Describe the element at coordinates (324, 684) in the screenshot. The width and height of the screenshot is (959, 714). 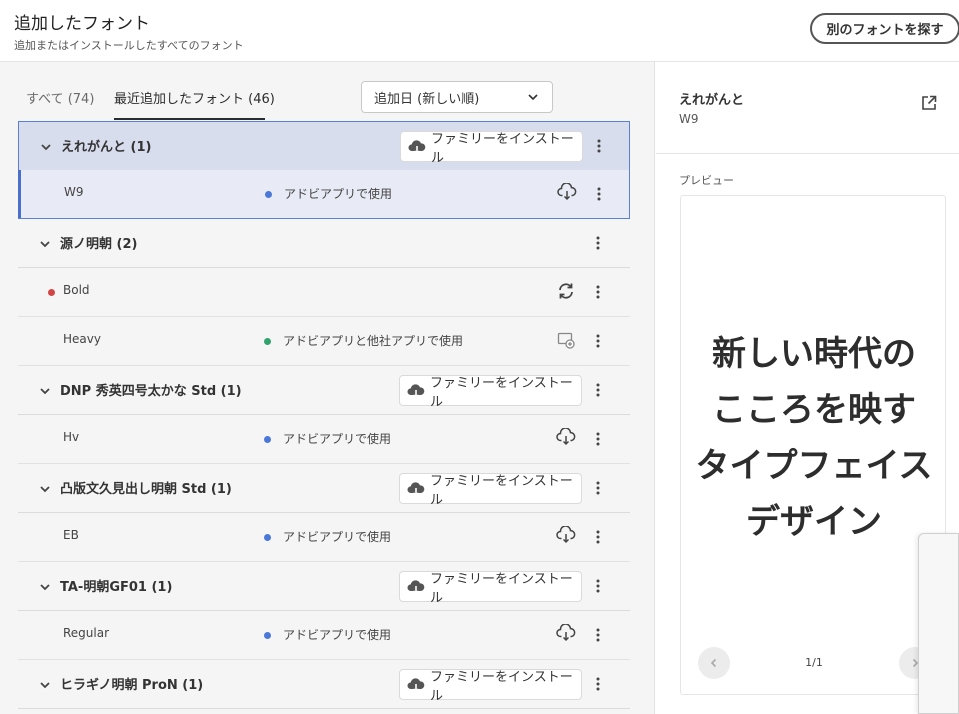
I see `font-family-row: ヒラギノ明朝 ProN (1) ファミリーをインストール` at that location.